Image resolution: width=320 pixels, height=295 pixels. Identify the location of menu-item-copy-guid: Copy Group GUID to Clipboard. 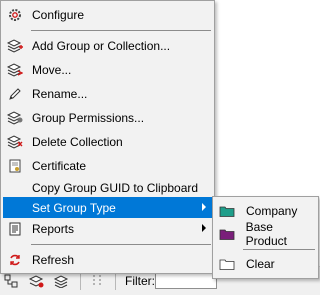
(107, 188).